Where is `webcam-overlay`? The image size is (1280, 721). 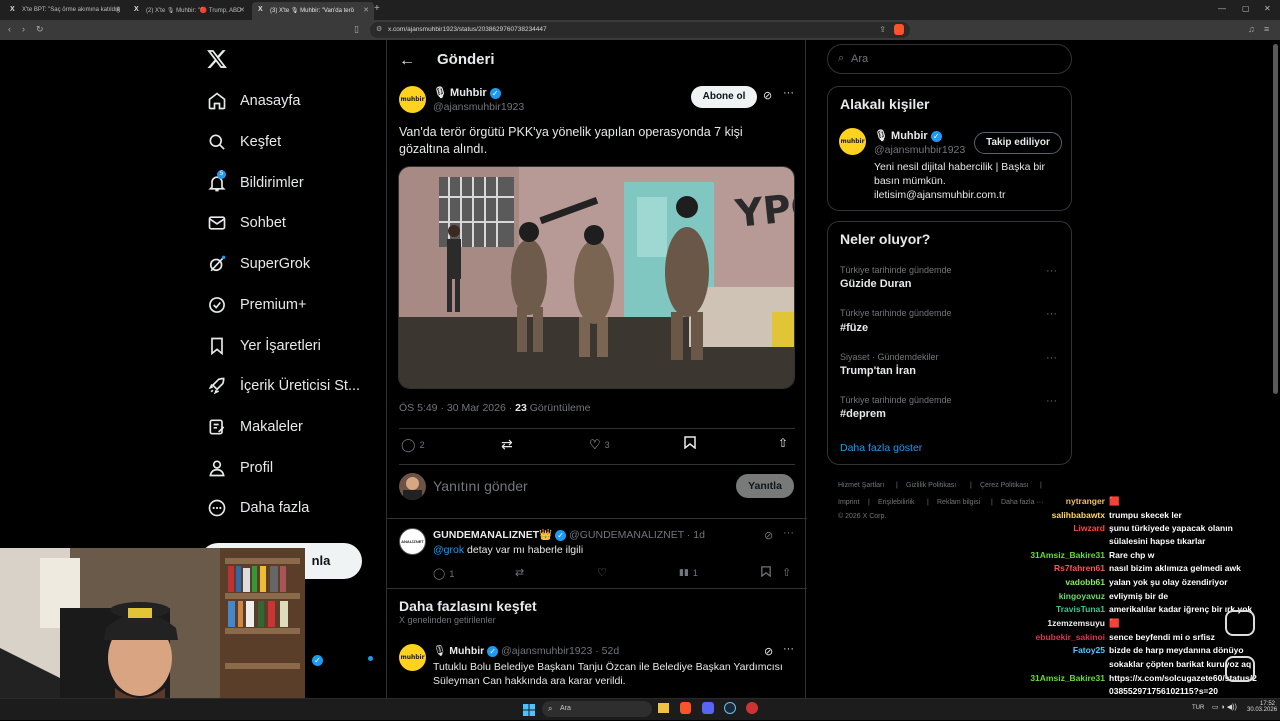 webcam-overlay is located at coordinates (152, 634).